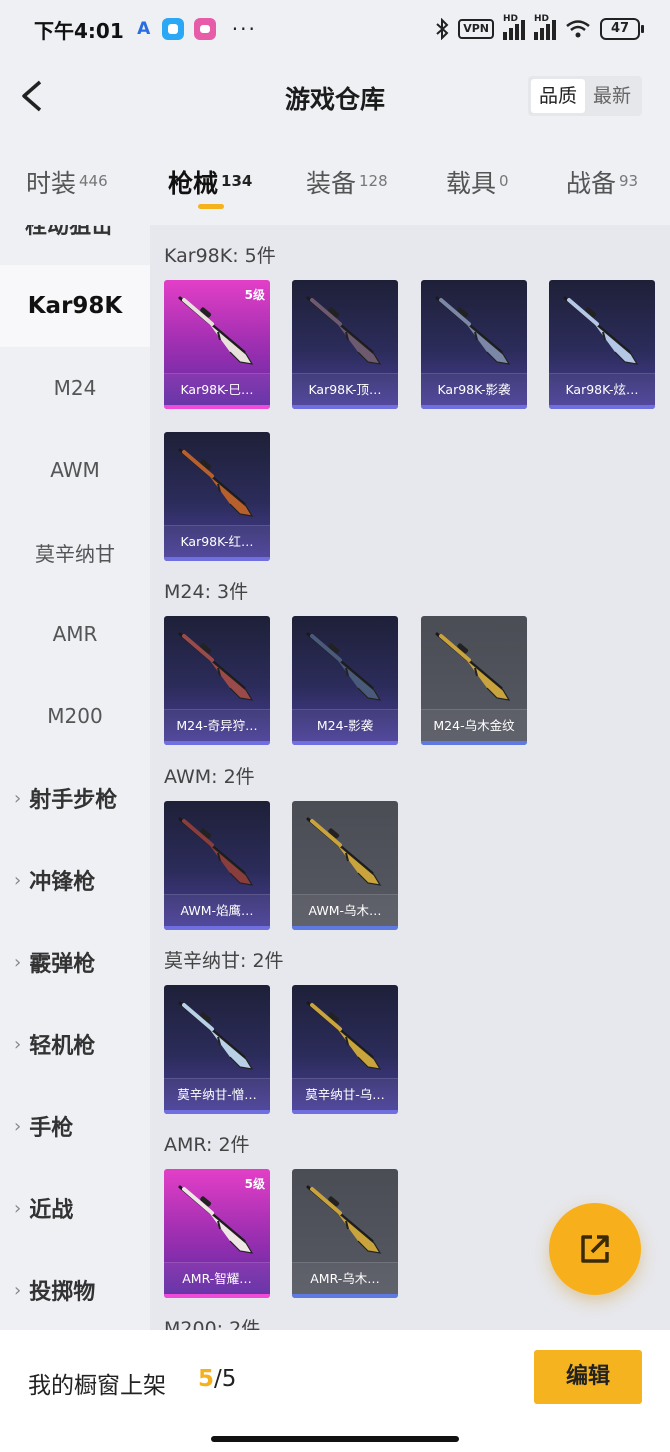 This screenshot has width=670, height=1452. Describe the element at coordinates (335, 29) in the screenshot. I see `status-bar: 下午4:01 A ··· VPN HD HD 47` at that location.